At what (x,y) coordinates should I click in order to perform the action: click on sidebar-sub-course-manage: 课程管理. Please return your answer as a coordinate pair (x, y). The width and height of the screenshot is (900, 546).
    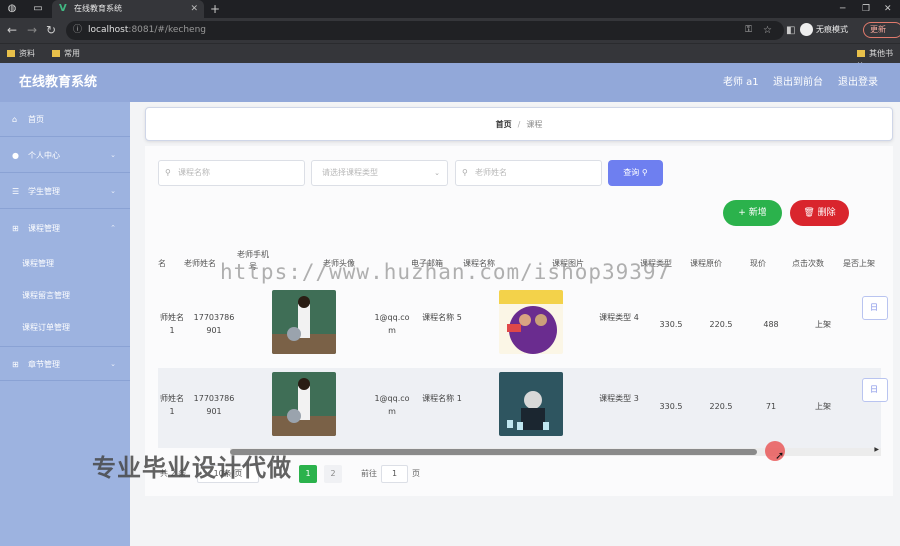
    Looking at the image, I should click on (65, 264).